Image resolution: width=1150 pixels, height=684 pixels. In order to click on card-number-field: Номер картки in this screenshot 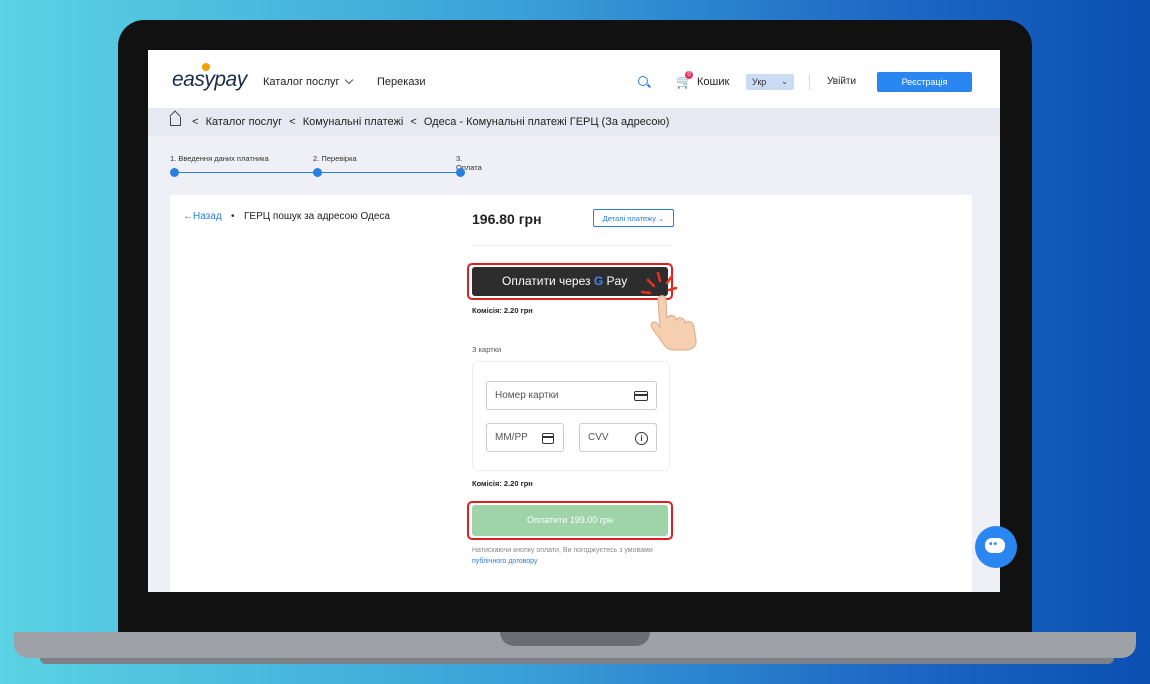, I will do `click(571, 395)`.